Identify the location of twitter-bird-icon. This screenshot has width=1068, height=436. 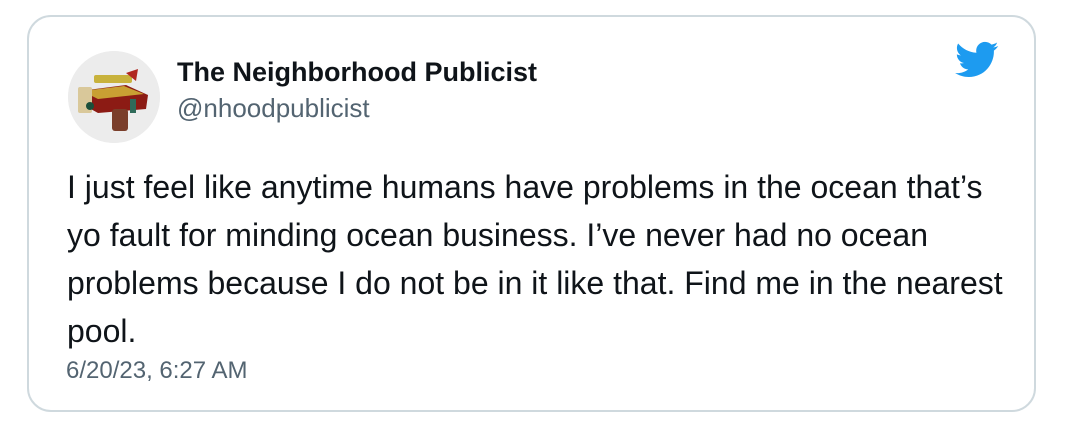
(977, 60).